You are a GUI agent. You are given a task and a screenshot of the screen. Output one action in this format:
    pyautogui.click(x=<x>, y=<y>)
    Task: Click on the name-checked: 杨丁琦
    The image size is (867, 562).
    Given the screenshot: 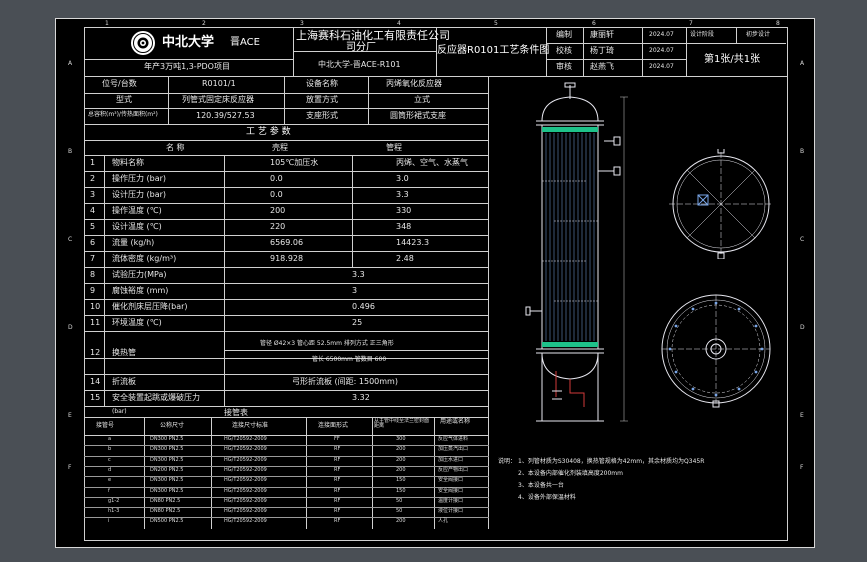 What is the action you would take?
    pyautogui.click(x=602, y=50)
    